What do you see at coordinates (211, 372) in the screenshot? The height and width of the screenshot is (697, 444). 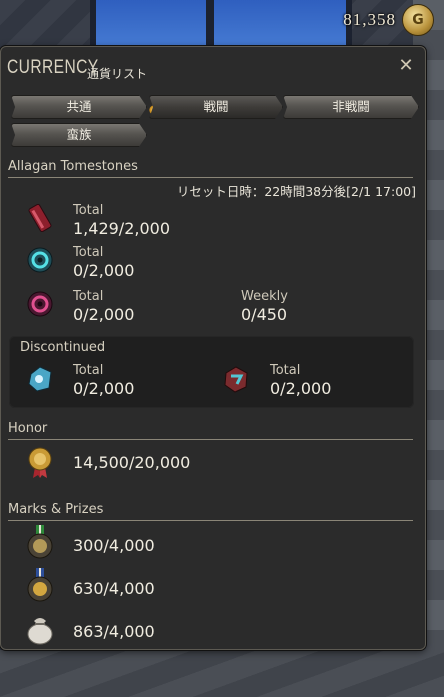 I see `discontinued-panel: Discontinued Total 0/2,000 Total 0/2,000` at bounding box center [211, 372].